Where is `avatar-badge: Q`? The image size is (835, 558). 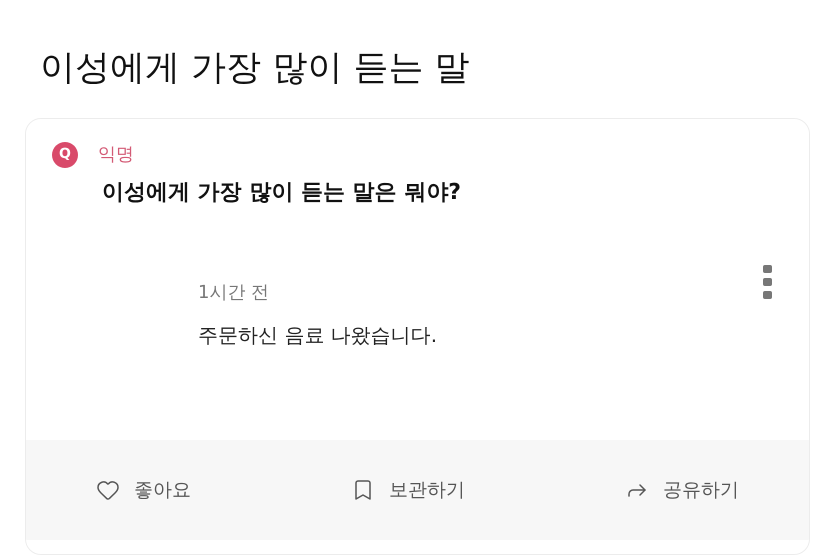
avatar-badge: Q is located at coordinates (65, 155).